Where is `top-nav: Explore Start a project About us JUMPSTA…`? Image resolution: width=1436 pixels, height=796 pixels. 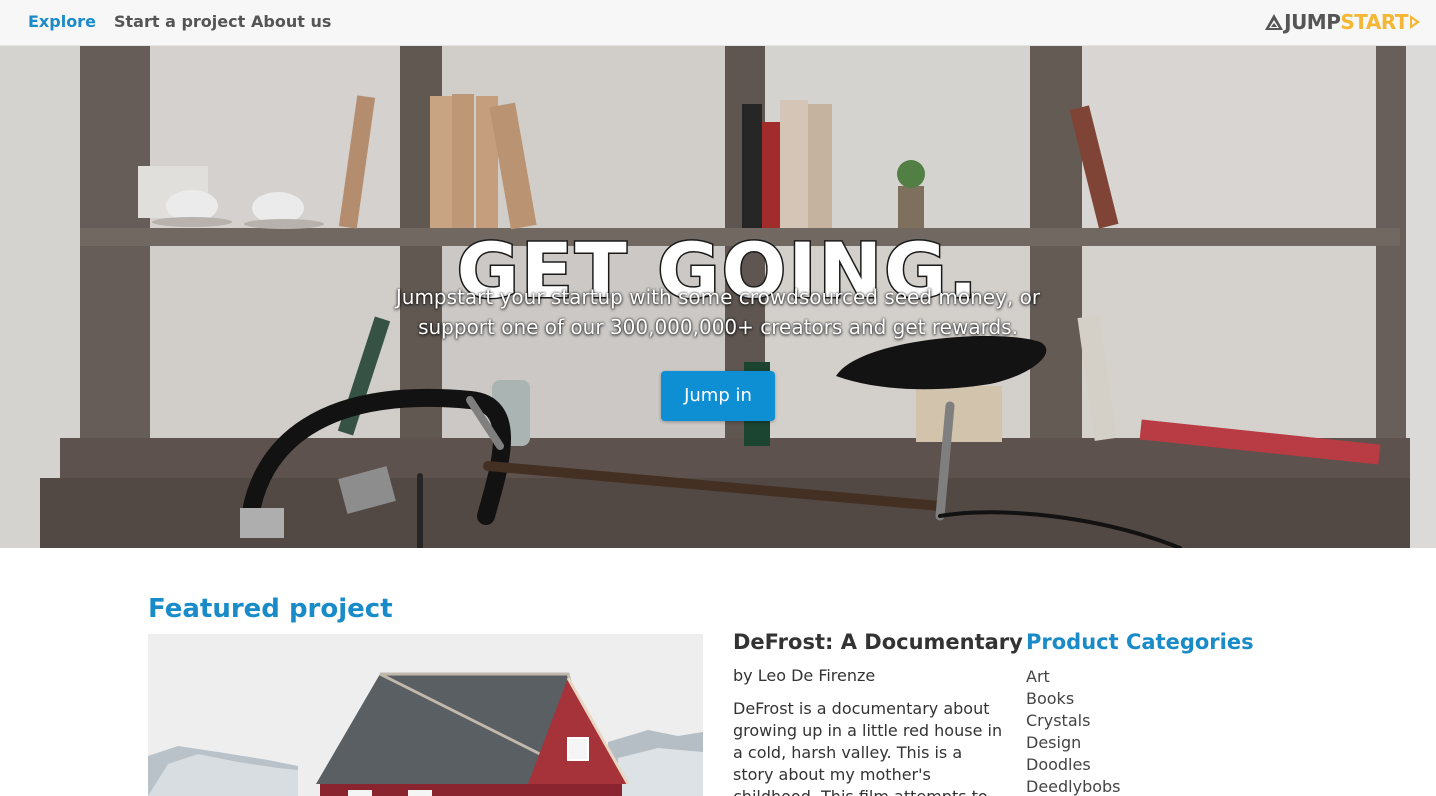
top-nav: Explore Start a project About us JUMPSTA… is located at coordinates (718, 23).